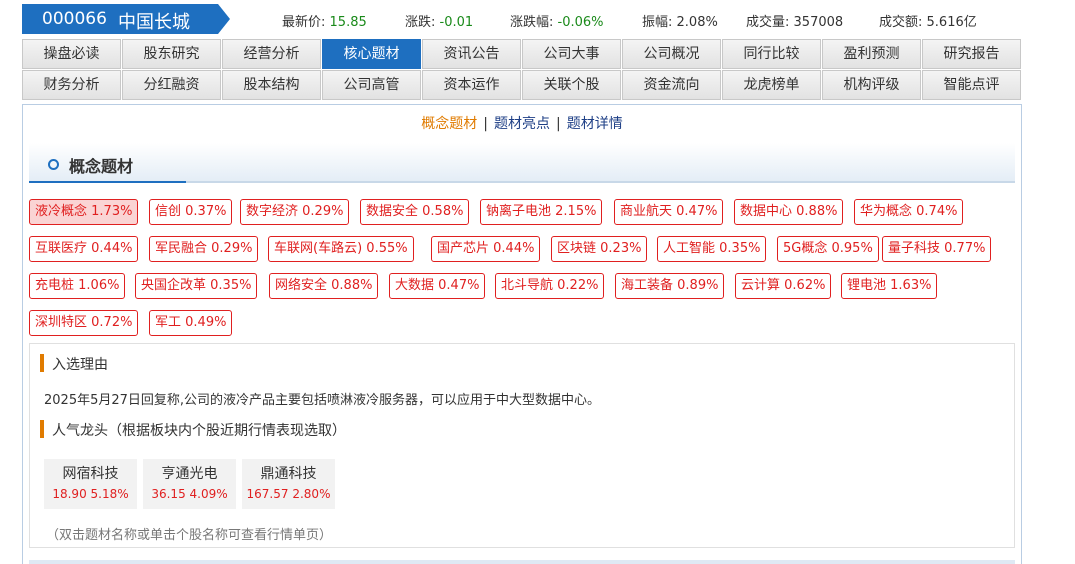 This screenshot has height=564, width=1075. I want to click on concept-chip: 人工智能 0.35%, so click(712, 249).